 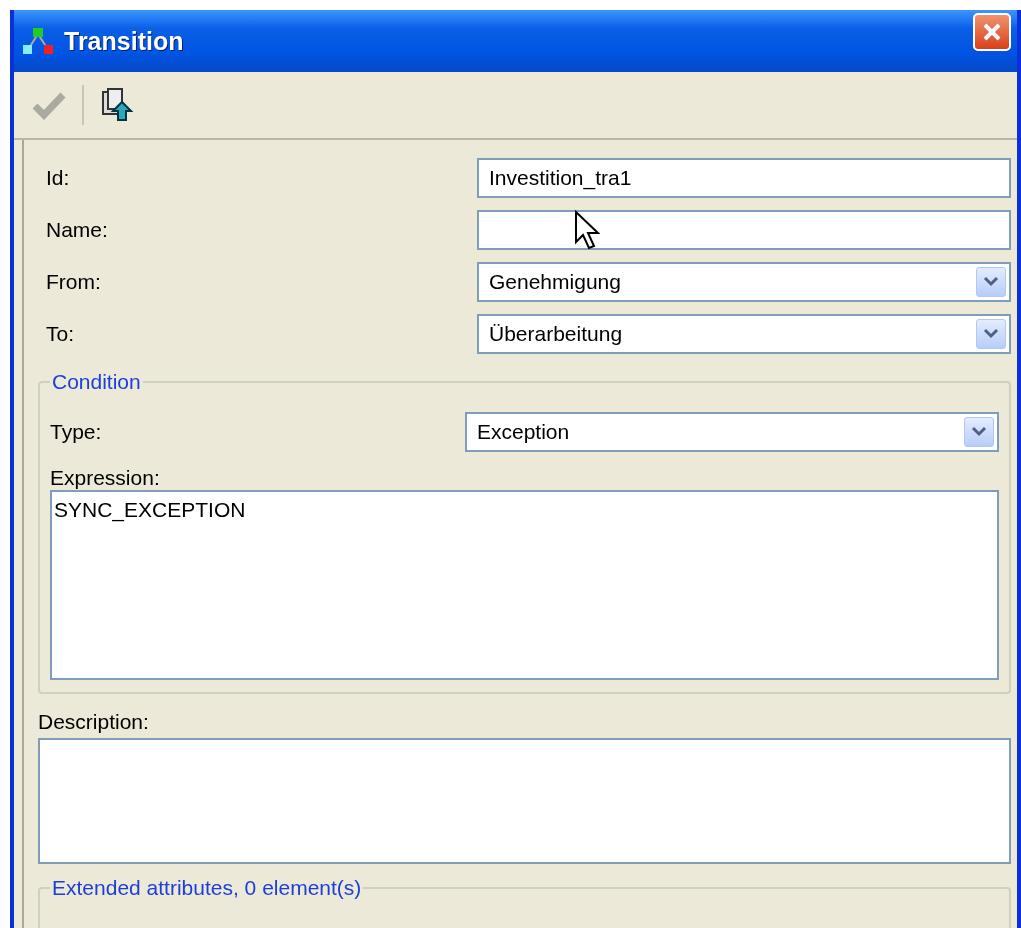 What do you see at coordinates (38, 41) in the screenshot?
I see `app-icon` at bounding box center [38, 41].